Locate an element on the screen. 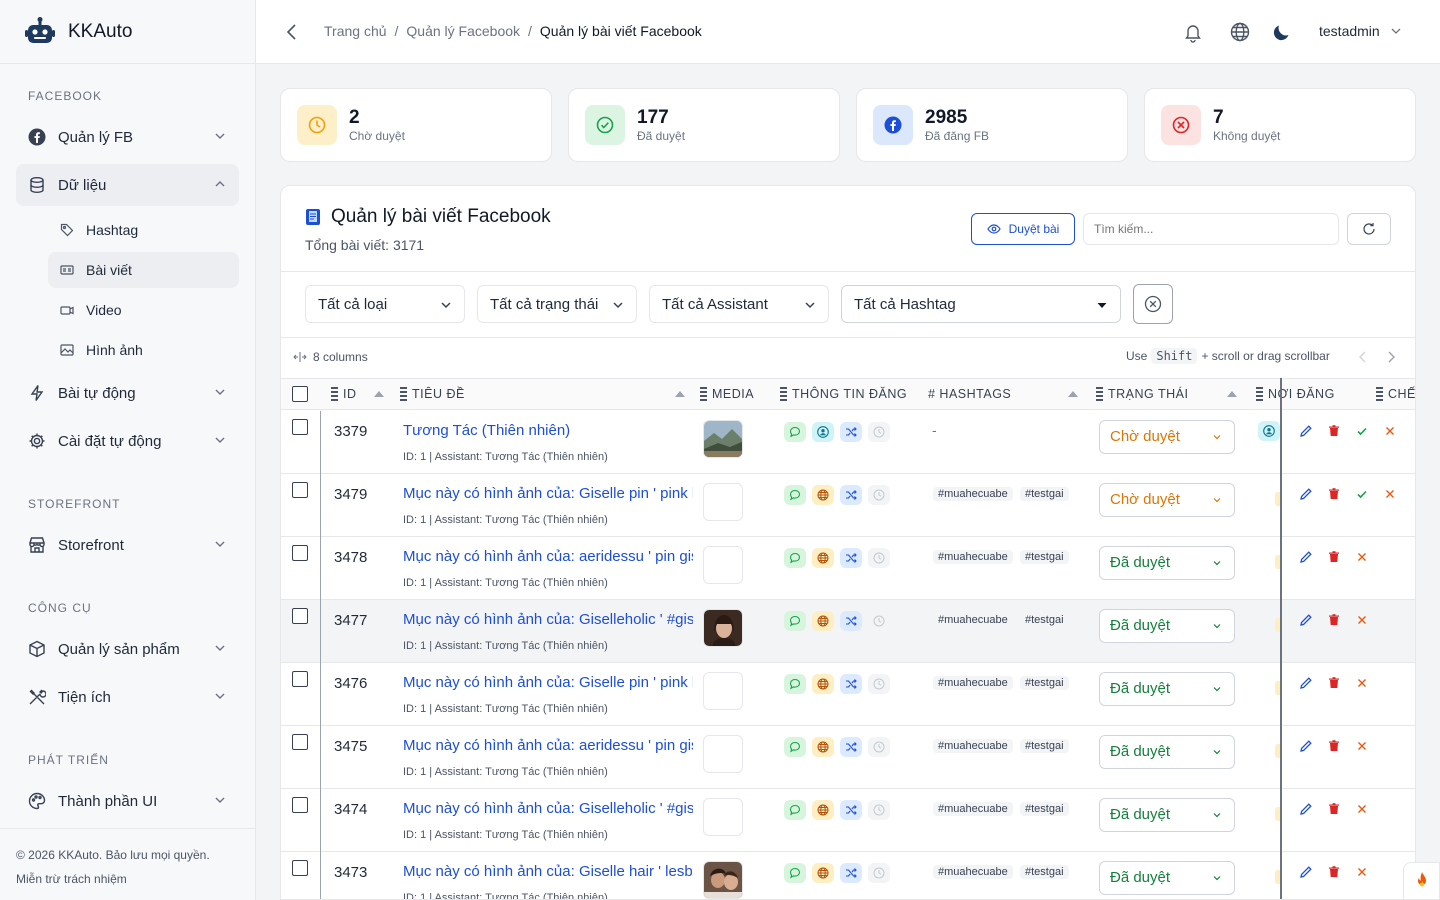 This screenshot has height=900, width=1440. refresh-button is located at coordinates (1369, 229).